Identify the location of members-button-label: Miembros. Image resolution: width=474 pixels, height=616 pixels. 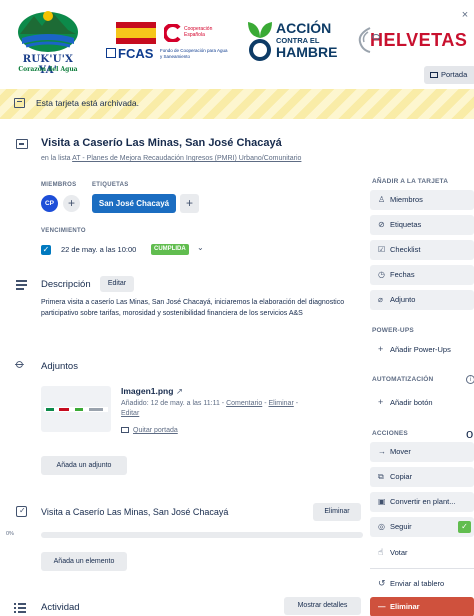
(406, 199).